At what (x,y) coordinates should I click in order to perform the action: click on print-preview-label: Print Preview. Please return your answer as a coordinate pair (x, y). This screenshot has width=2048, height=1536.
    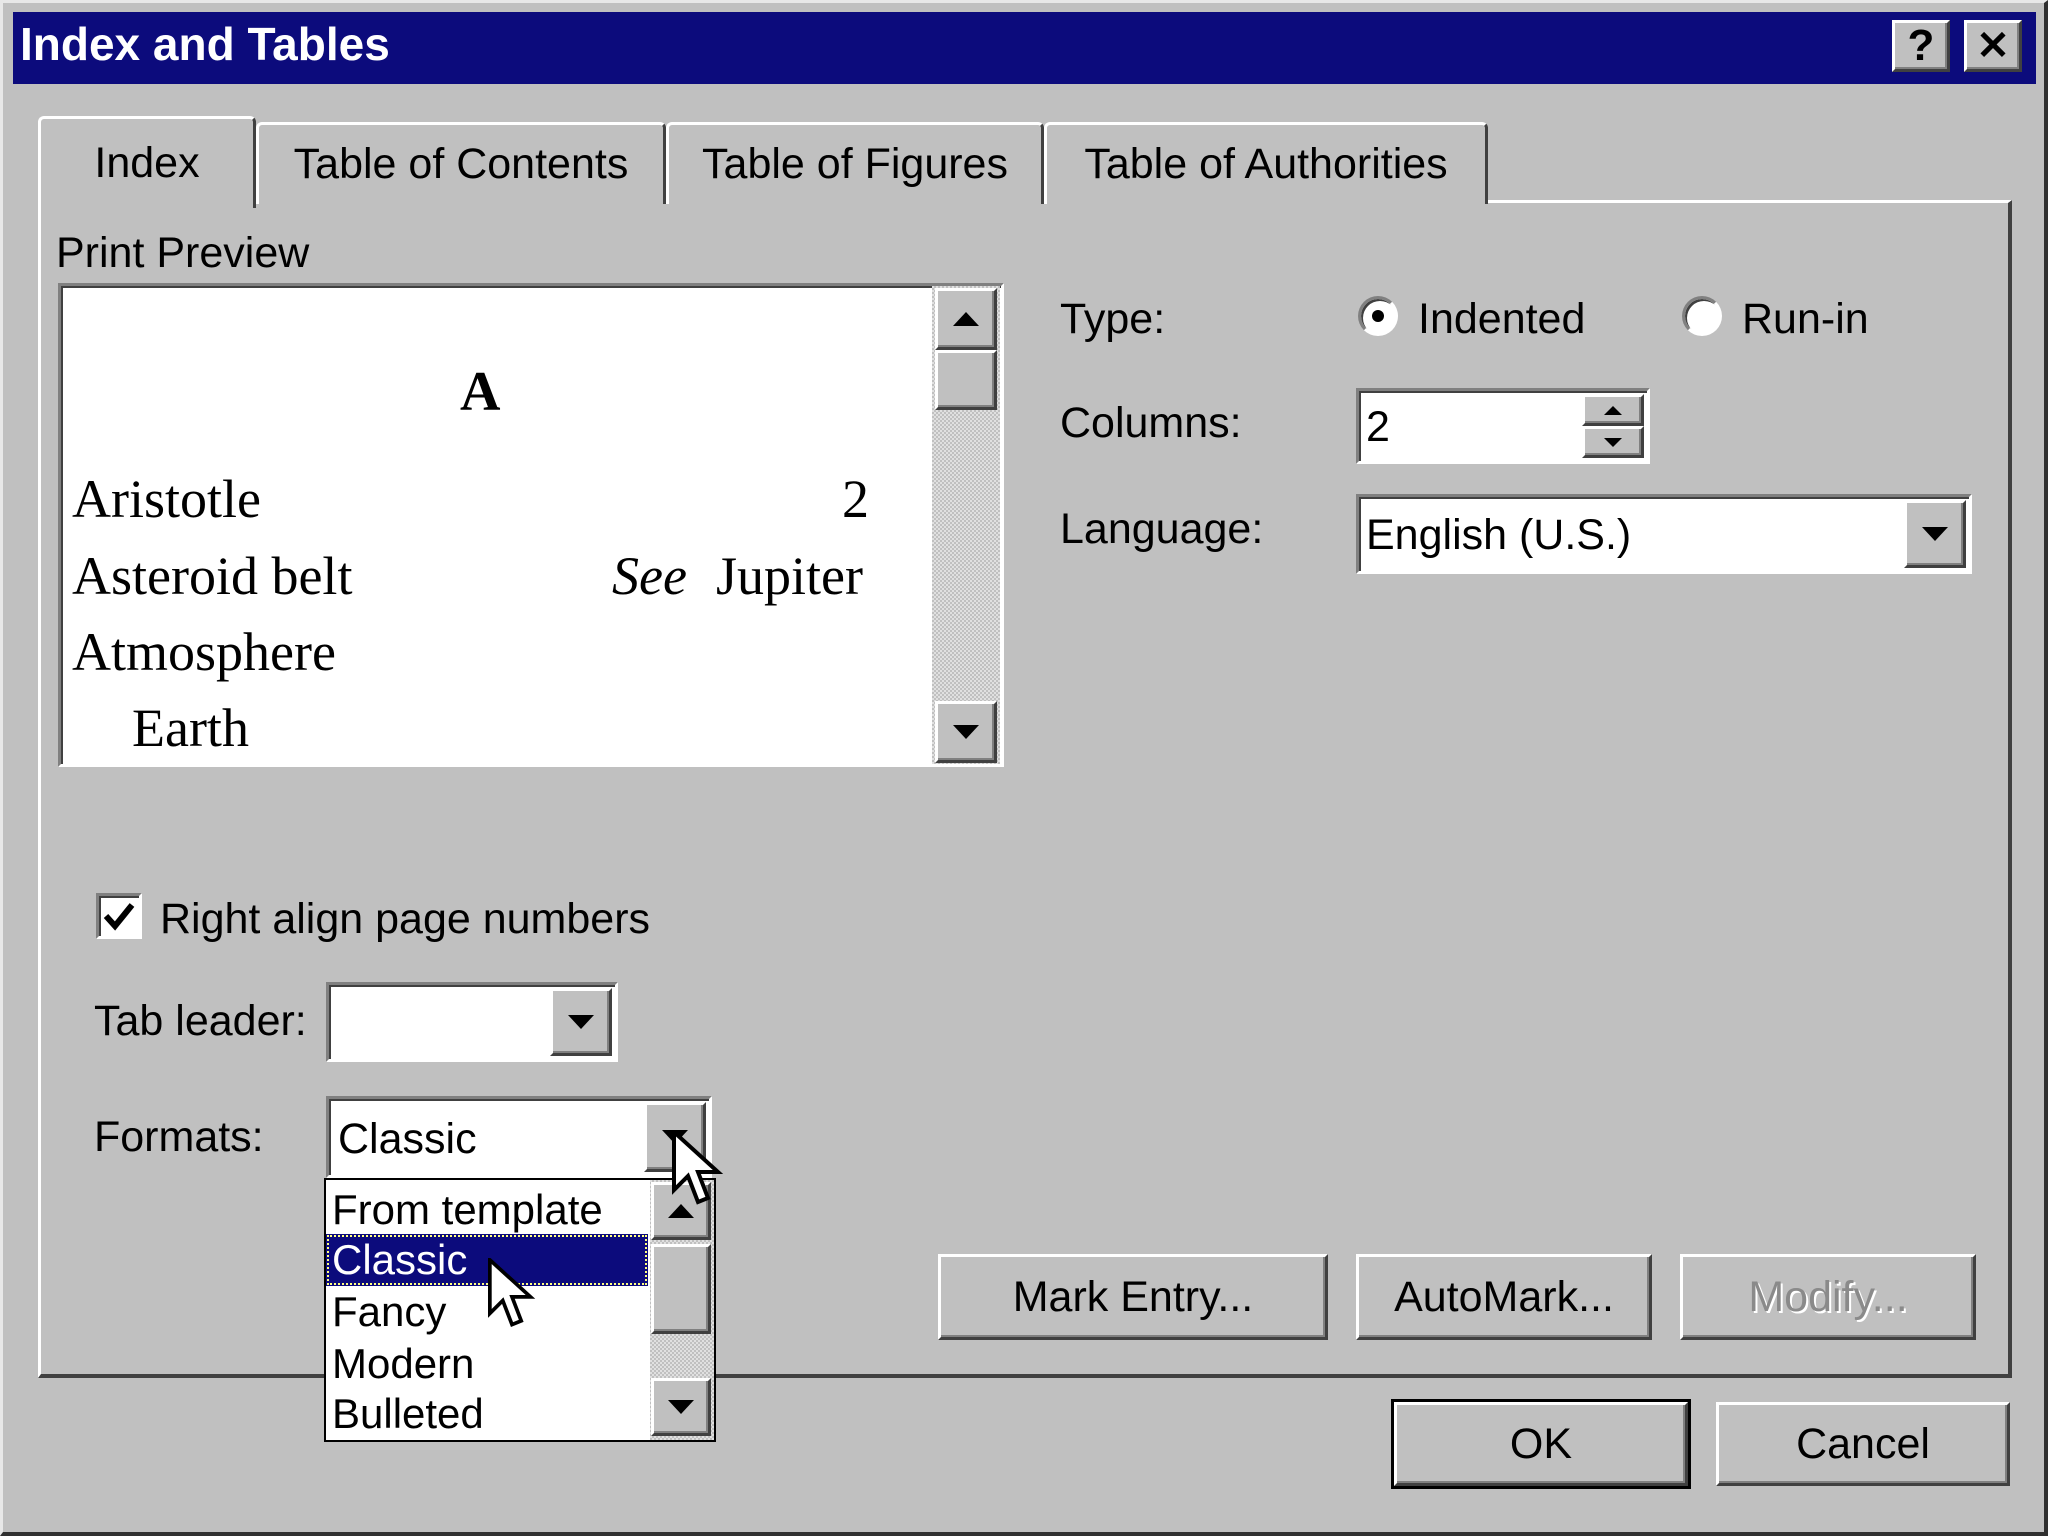
    Looking at the image, I should click on (183, 253).